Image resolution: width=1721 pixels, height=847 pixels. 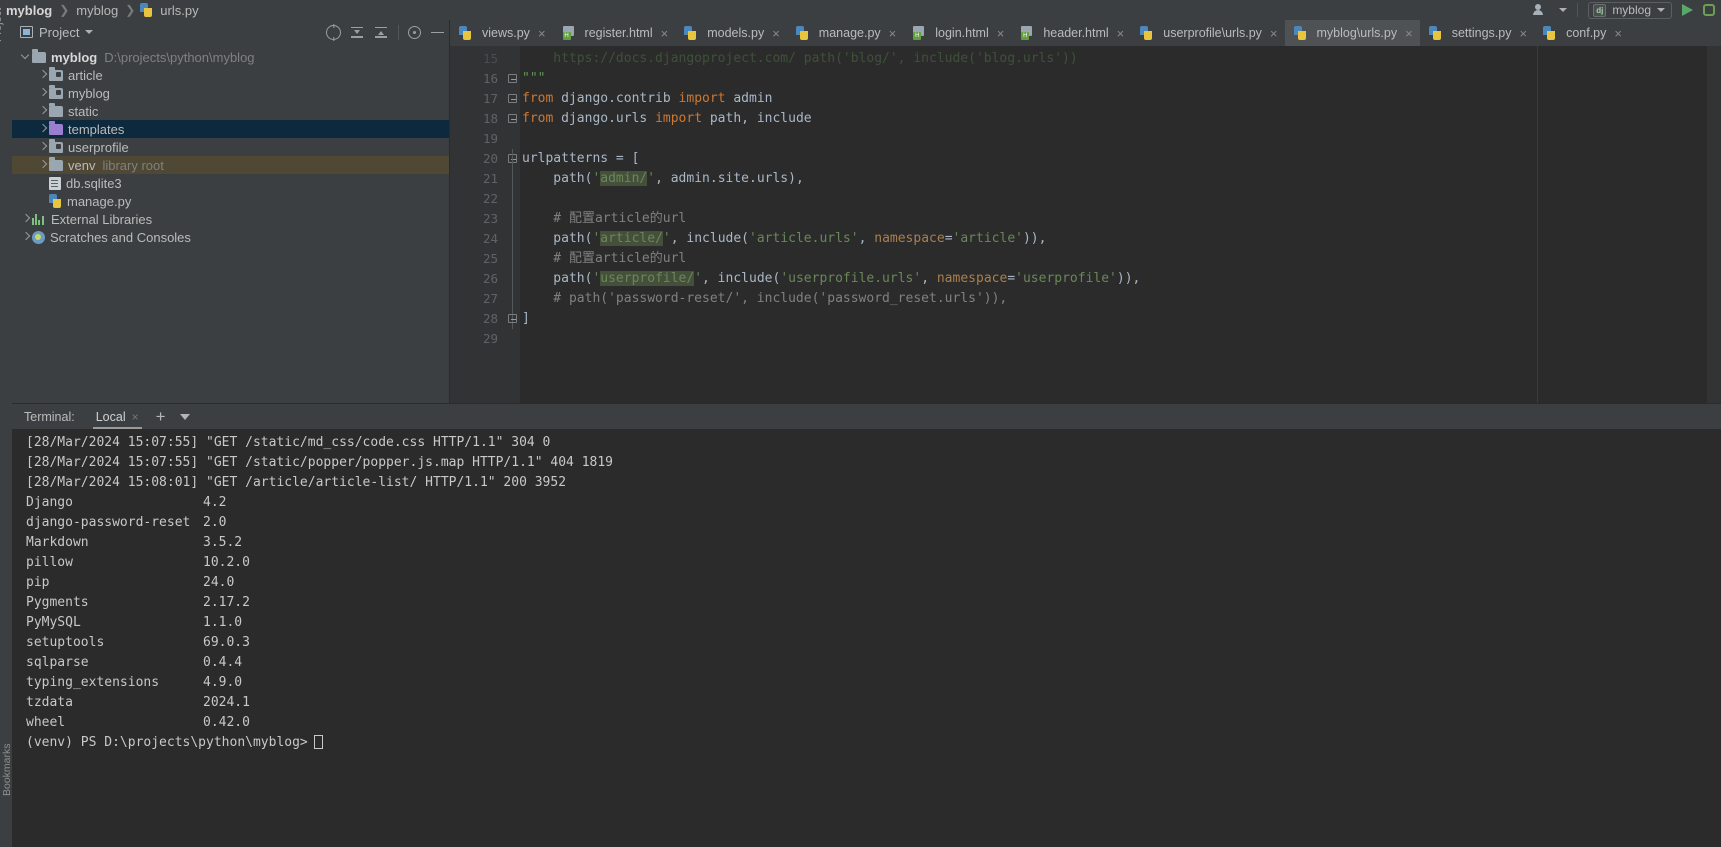 What do you see at coordinates (1120, 319) in the screenshot?
I see `code-line: ]` at bounding box center [1120, 319].